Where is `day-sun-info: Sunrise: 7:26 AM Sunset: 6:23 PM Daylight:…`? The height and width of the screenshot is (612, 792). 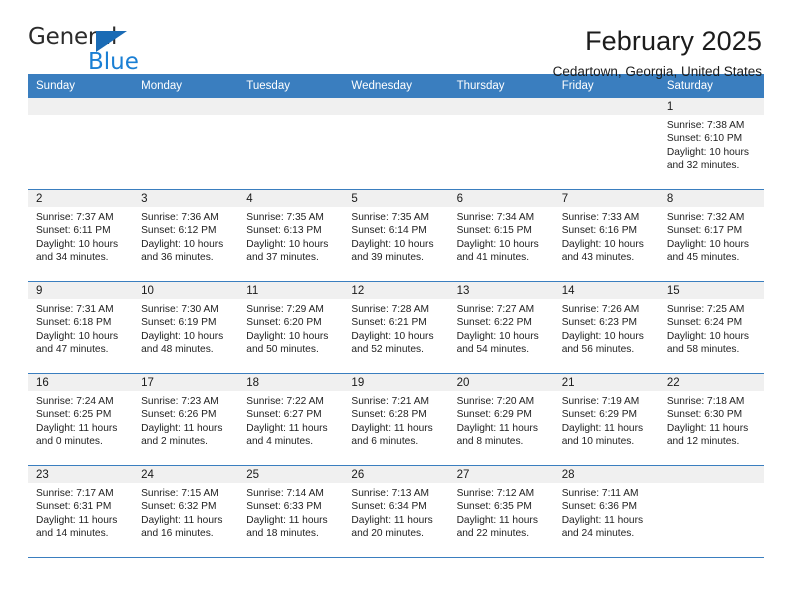 day-sun-info: Sunrise: 7:26 AM Sunset: 6:23 PM Daylight:… is located at coordinates (606, 328).